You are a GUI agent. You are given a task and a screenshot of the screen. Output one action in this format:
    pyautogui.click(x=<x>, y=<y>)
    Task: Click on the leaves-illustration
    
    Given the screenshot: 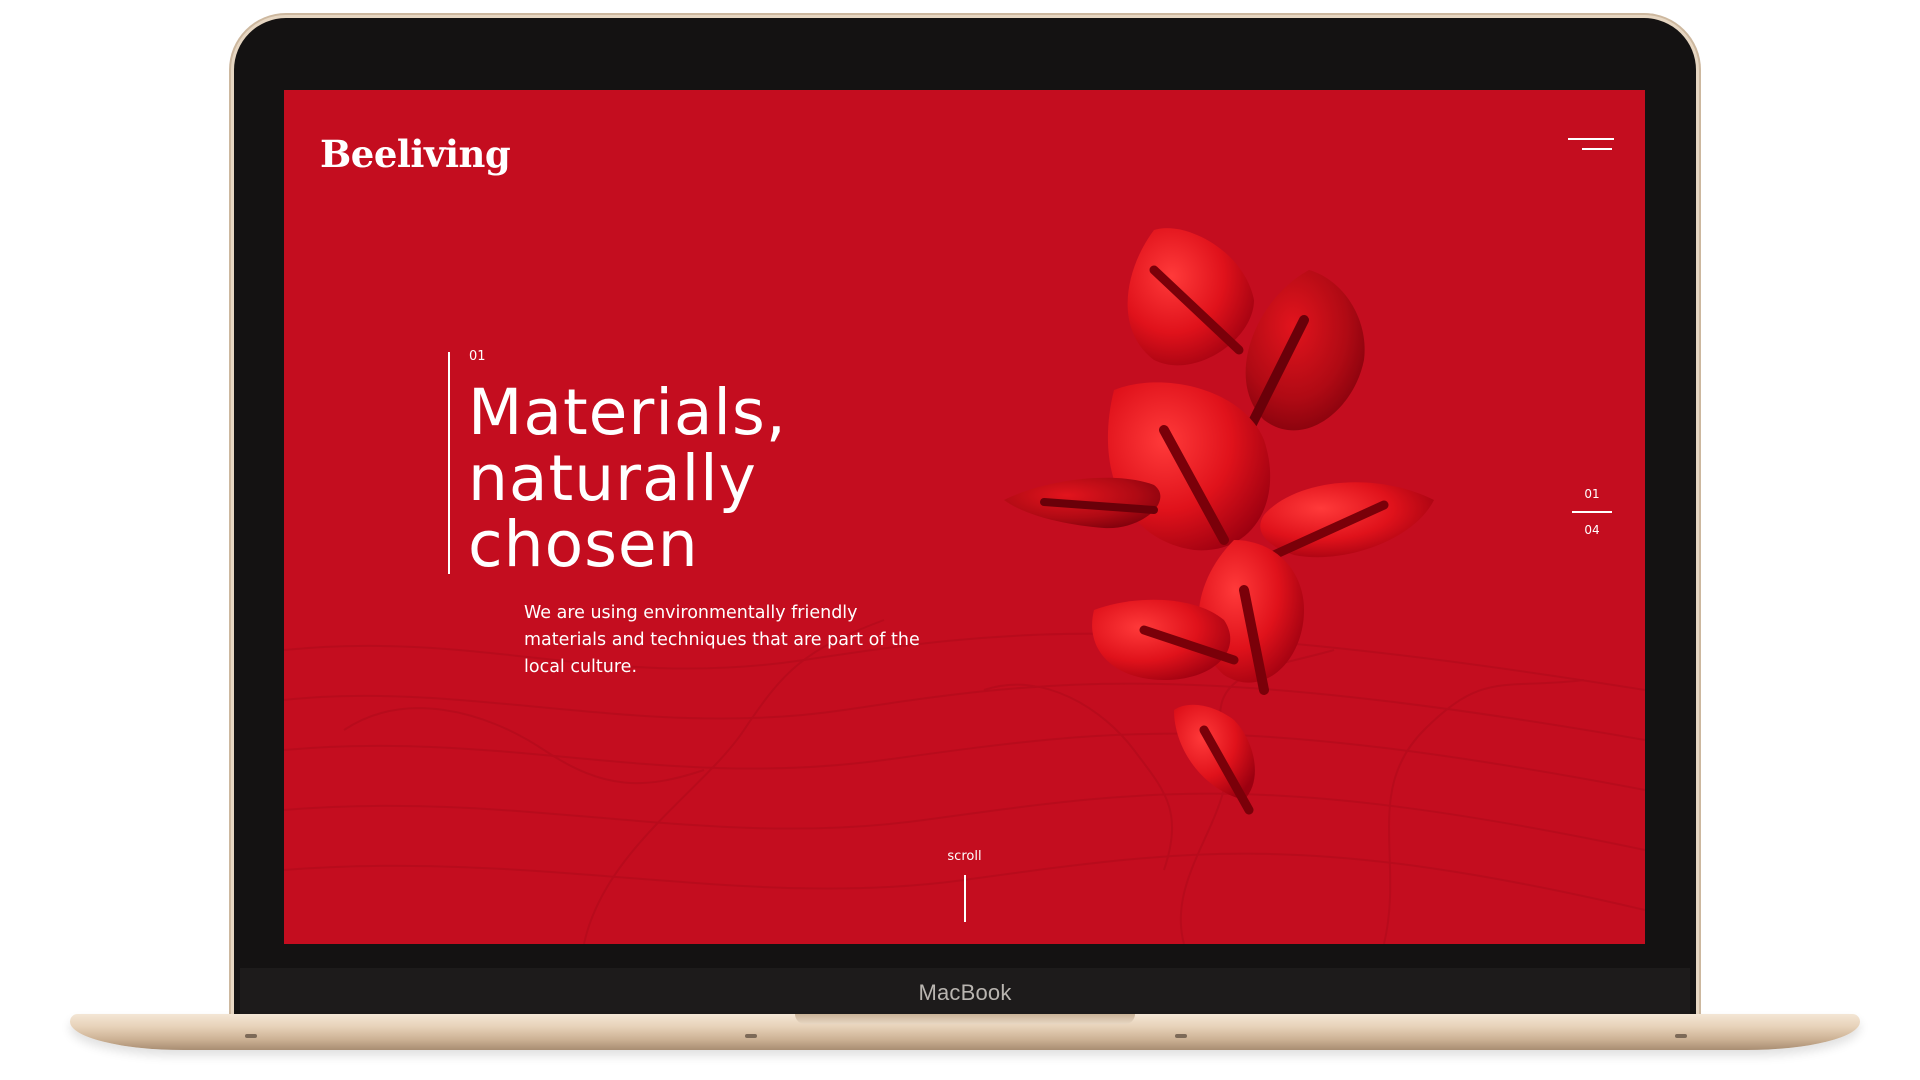 What is the action you would take?
    pyautogui.click(x=1219, y=521)
    